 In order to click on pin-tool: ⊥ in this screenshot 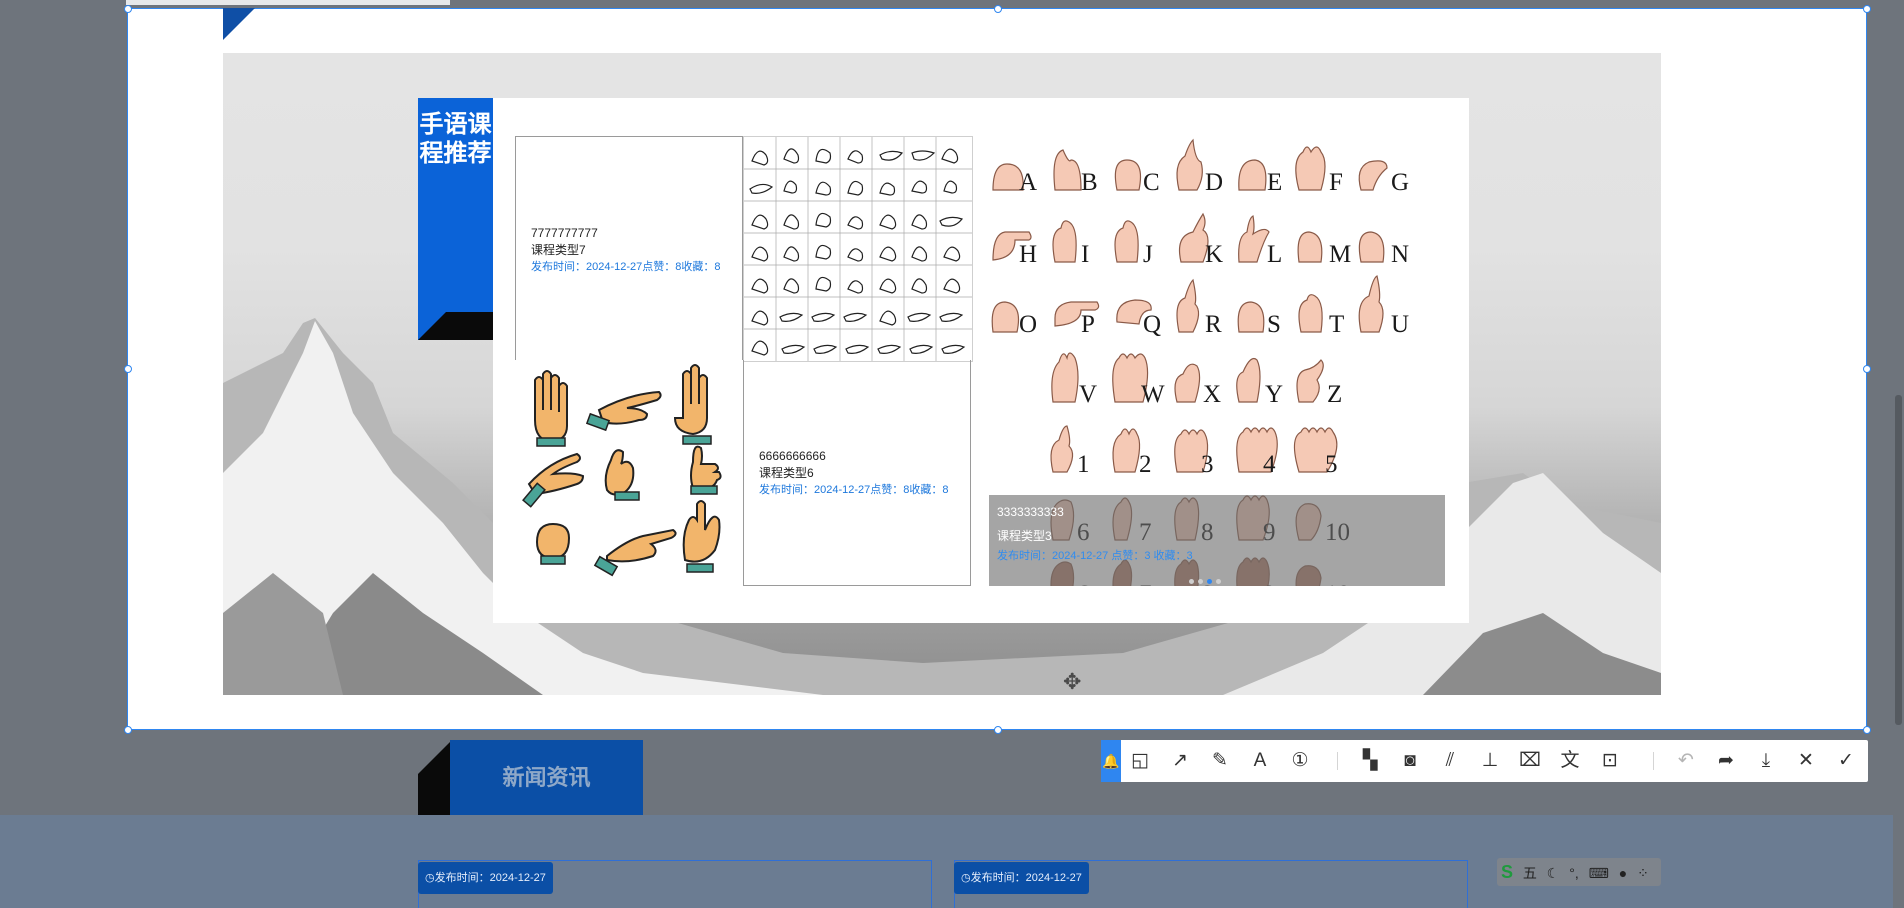, I will do `click(1490, 761)`.